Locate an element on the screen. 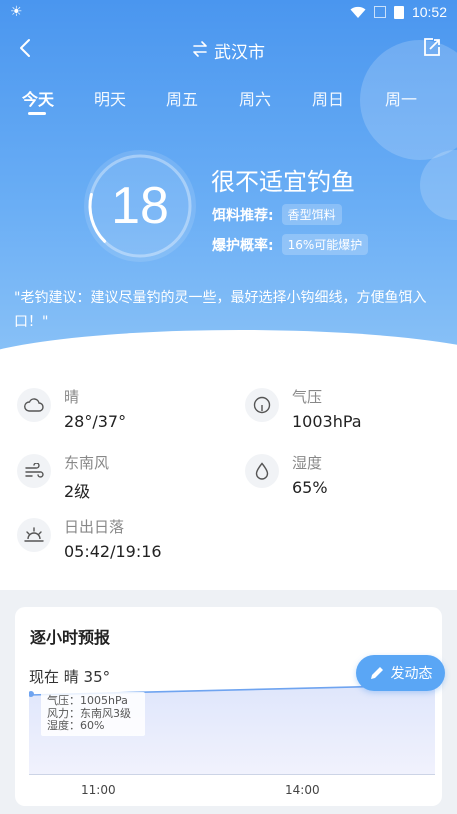 The width and height of the screenshot is (457, 814). decor-bubble is located at coordinates (438, 185).